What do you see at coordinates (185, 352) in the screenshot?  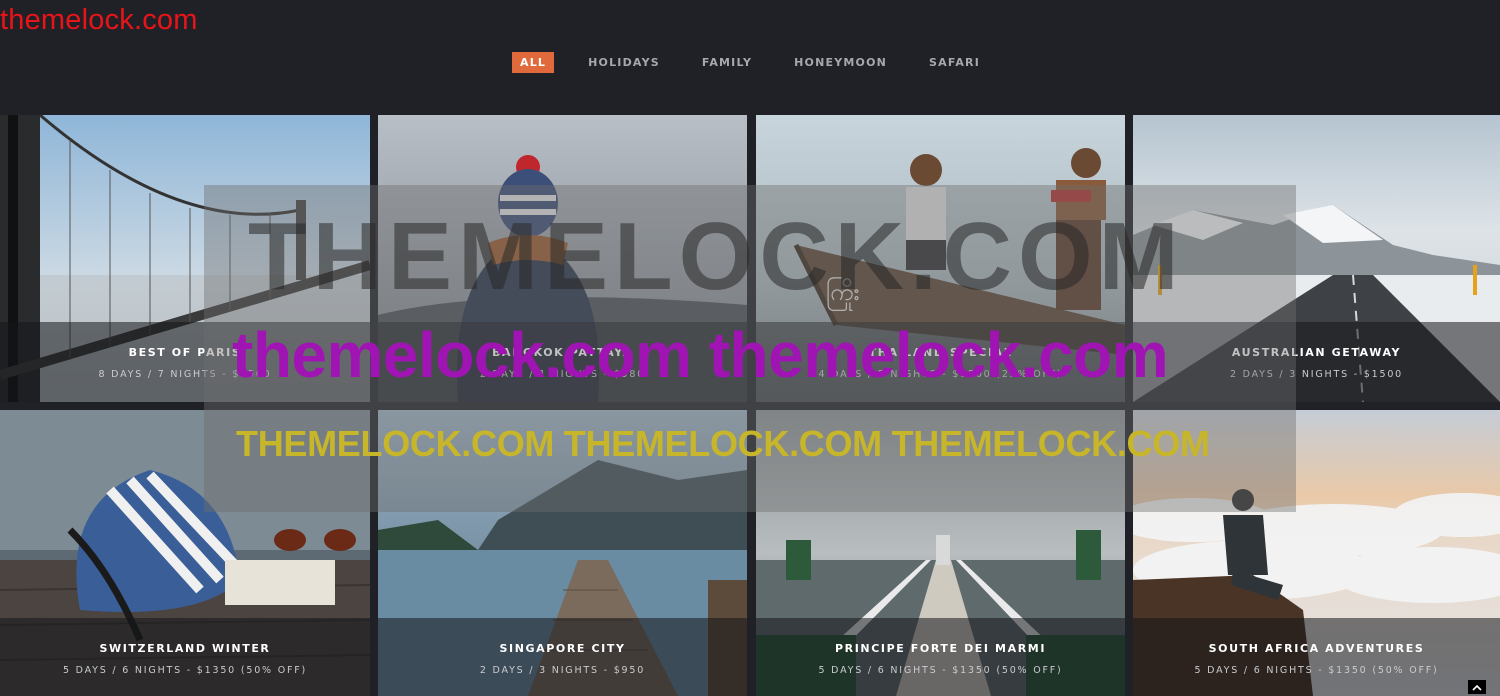 I see `tour-title: BEST OF PARIS` at bounding box center [185, 352].